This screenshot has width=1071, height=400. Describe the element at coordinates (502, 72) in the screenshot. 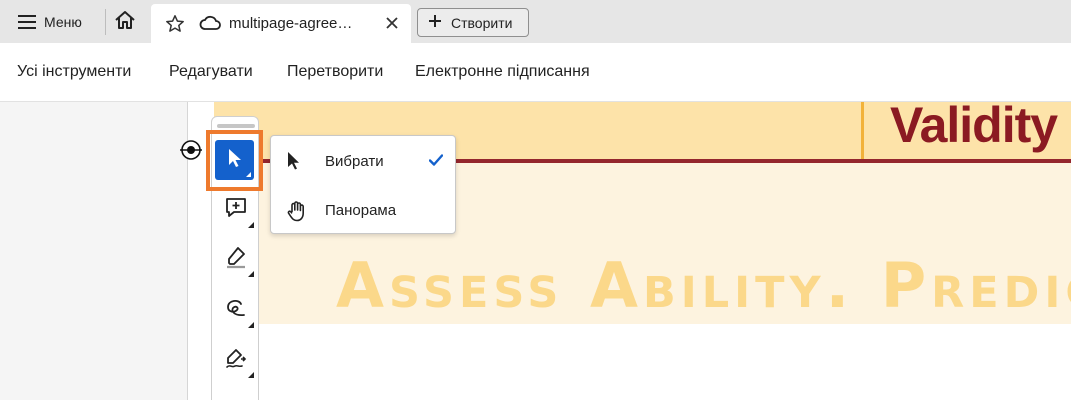

I see `menu-item-e-sign: Електронне підписання` at that location.